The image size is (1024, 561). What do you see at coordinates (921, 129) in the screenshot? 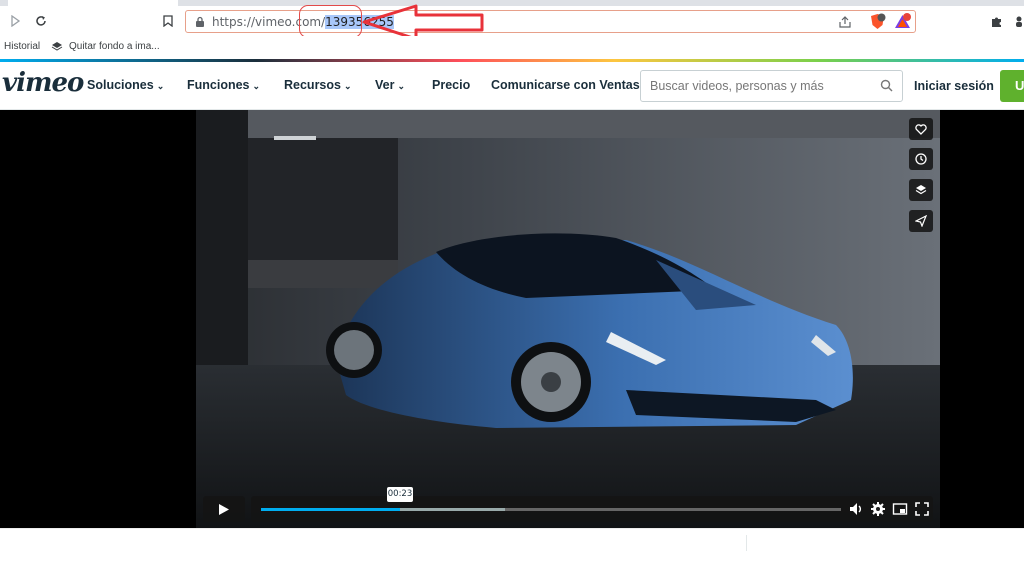
I see `like-heart-icon` at bounding box center [921, 129].